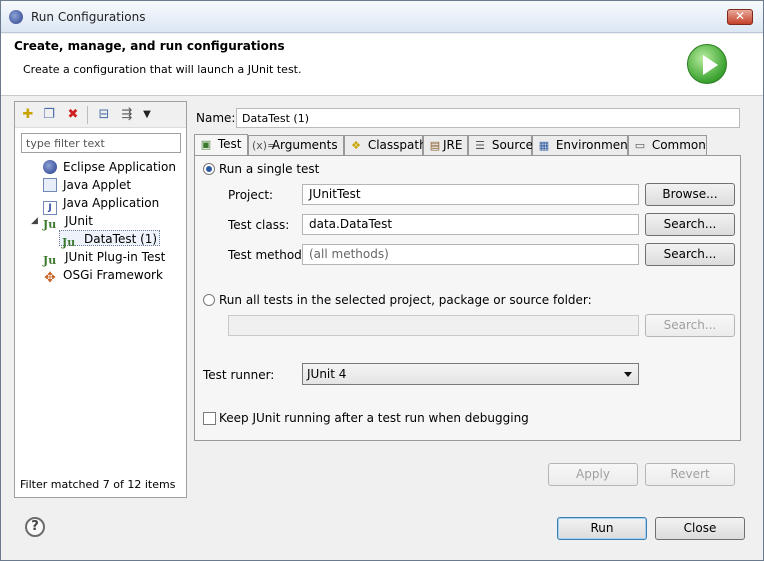 This screenshot has height=561, width=764. I want to click on project-field: JUnitTest, so click(470, 194).